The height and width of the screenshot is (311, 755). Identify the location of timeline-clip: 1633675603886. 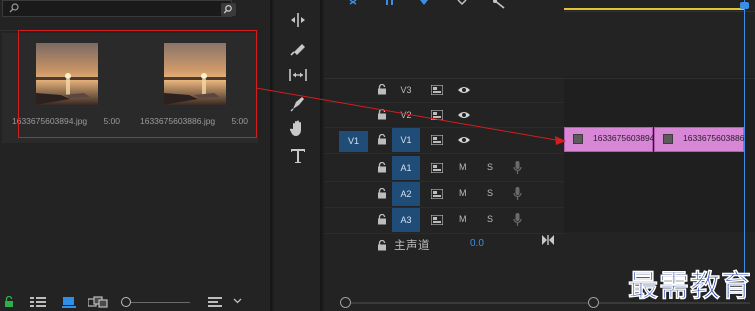
(699, 139).